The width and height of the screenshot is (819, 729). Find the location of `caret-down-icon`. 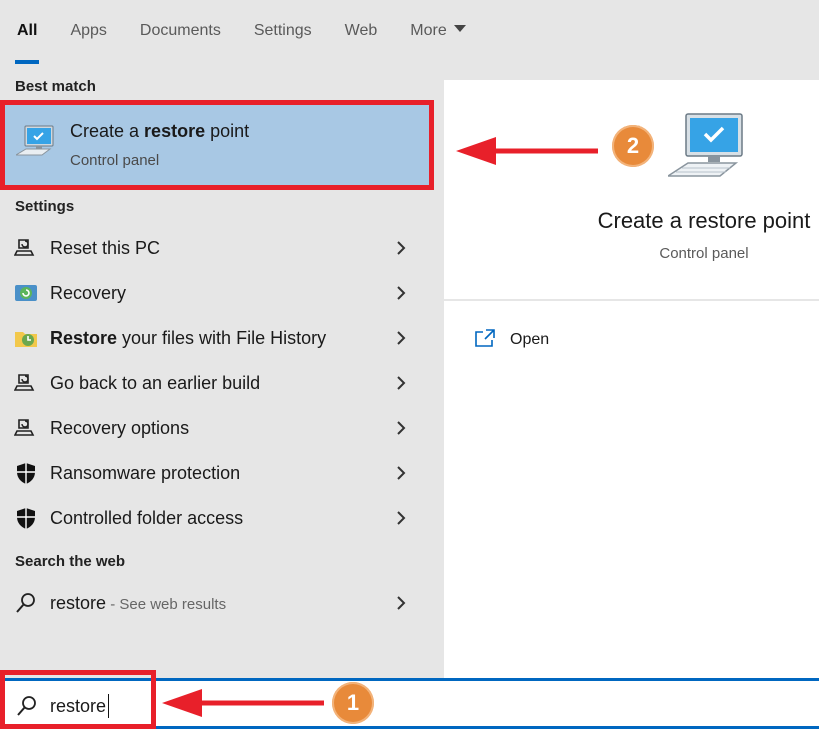

caret-down-icon is located at coordinates (459, 28).